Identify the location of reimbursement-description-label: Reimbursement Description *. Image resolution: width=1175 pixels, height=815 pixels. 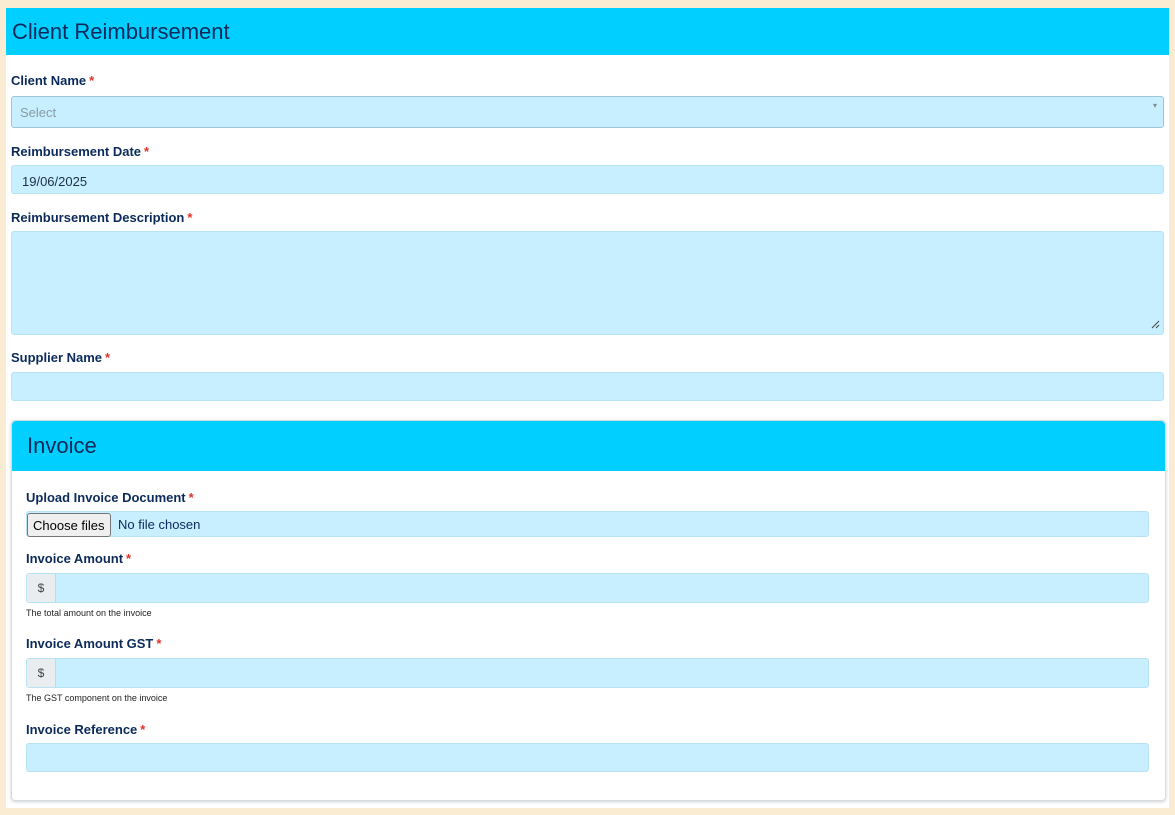
(101, 217).